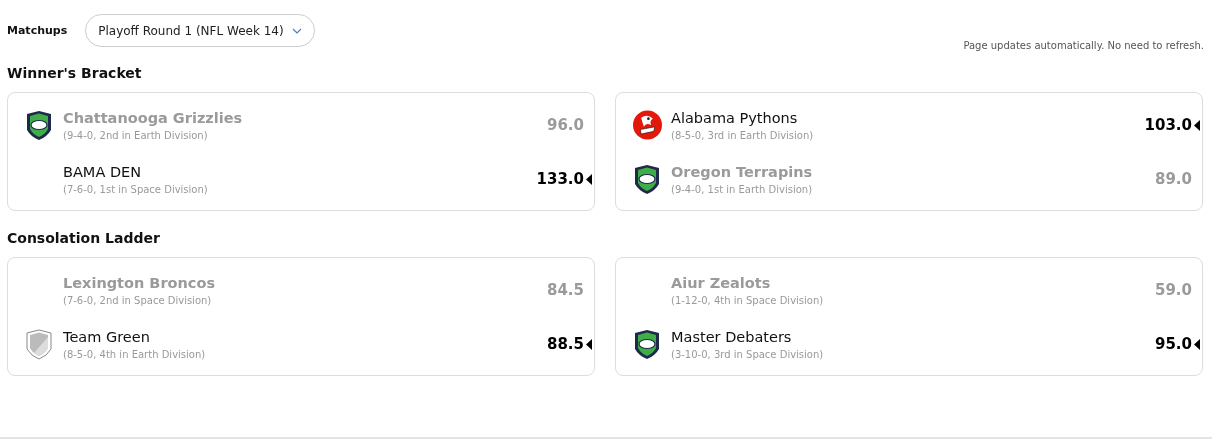 Image resolution: width=1212 pixels, height=439 pixels. I want to click on team-name: Chattanooga Grizzlies, so click(153, 117).